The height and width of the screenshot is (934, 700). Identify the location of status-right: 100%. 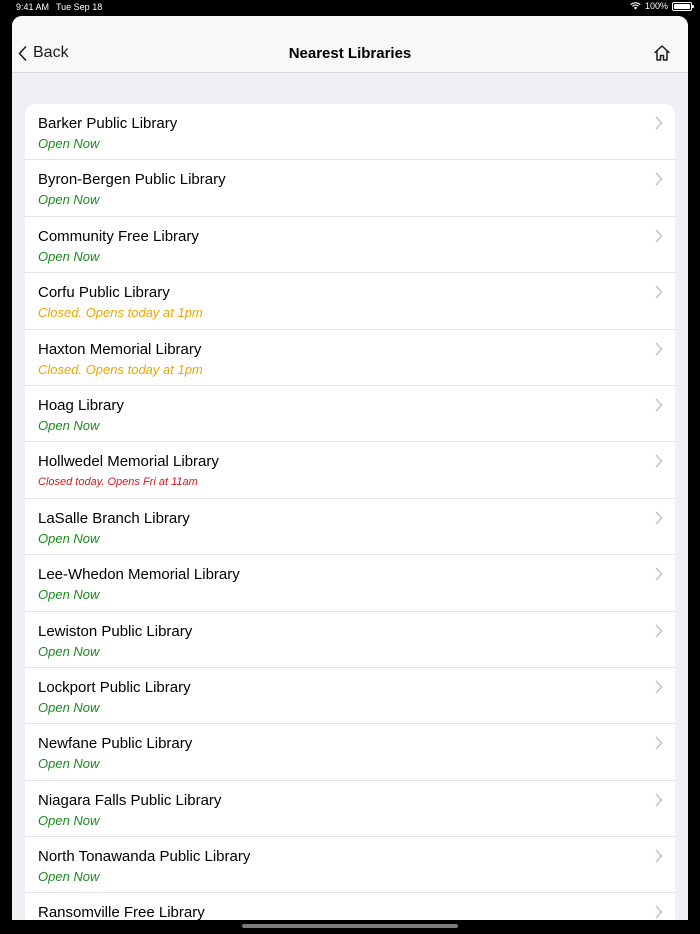
(662, 6).